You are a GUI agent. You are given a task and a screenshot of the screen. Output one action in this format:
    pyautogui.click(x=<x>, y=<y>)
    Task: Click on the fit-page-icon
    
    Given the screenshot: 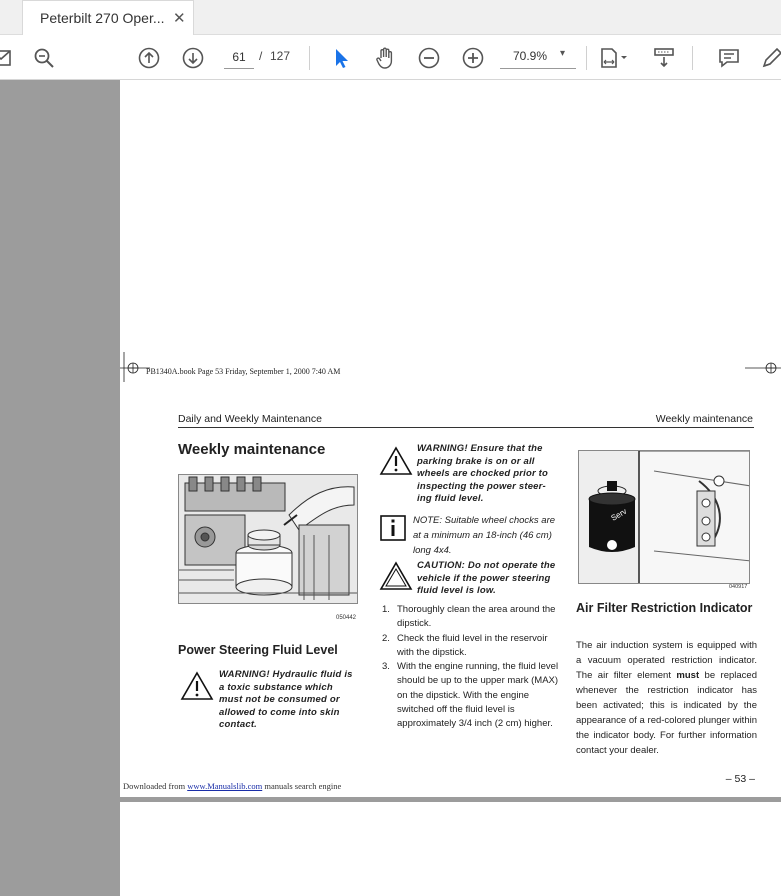 What is the action you would take?
    pyautogui.click(x=613, y=58)
    